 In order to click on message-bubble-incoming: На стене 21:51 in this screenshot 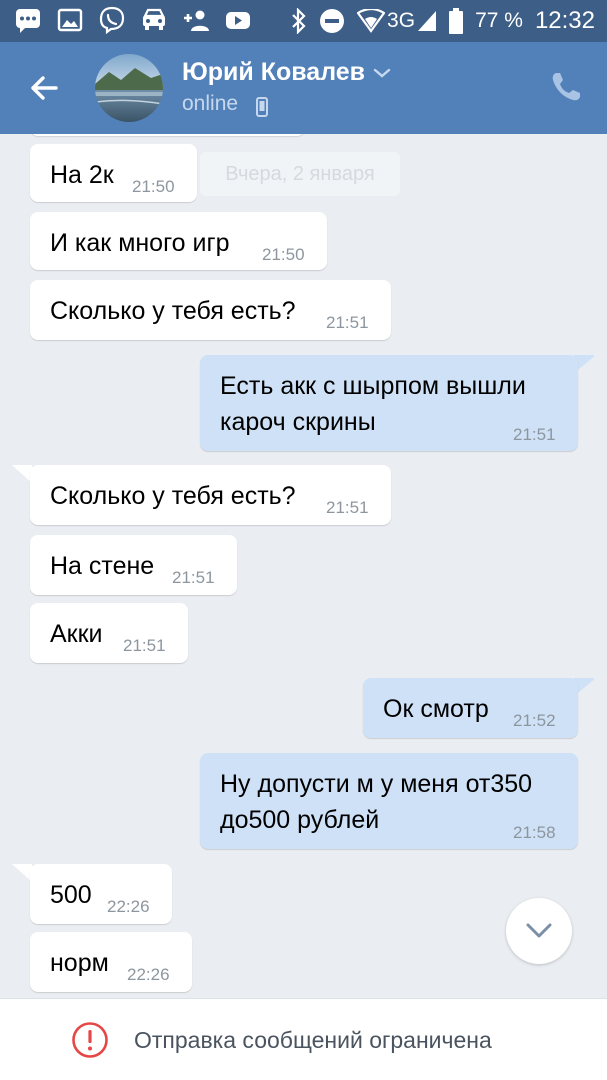, I will do `click(133, 565)`.